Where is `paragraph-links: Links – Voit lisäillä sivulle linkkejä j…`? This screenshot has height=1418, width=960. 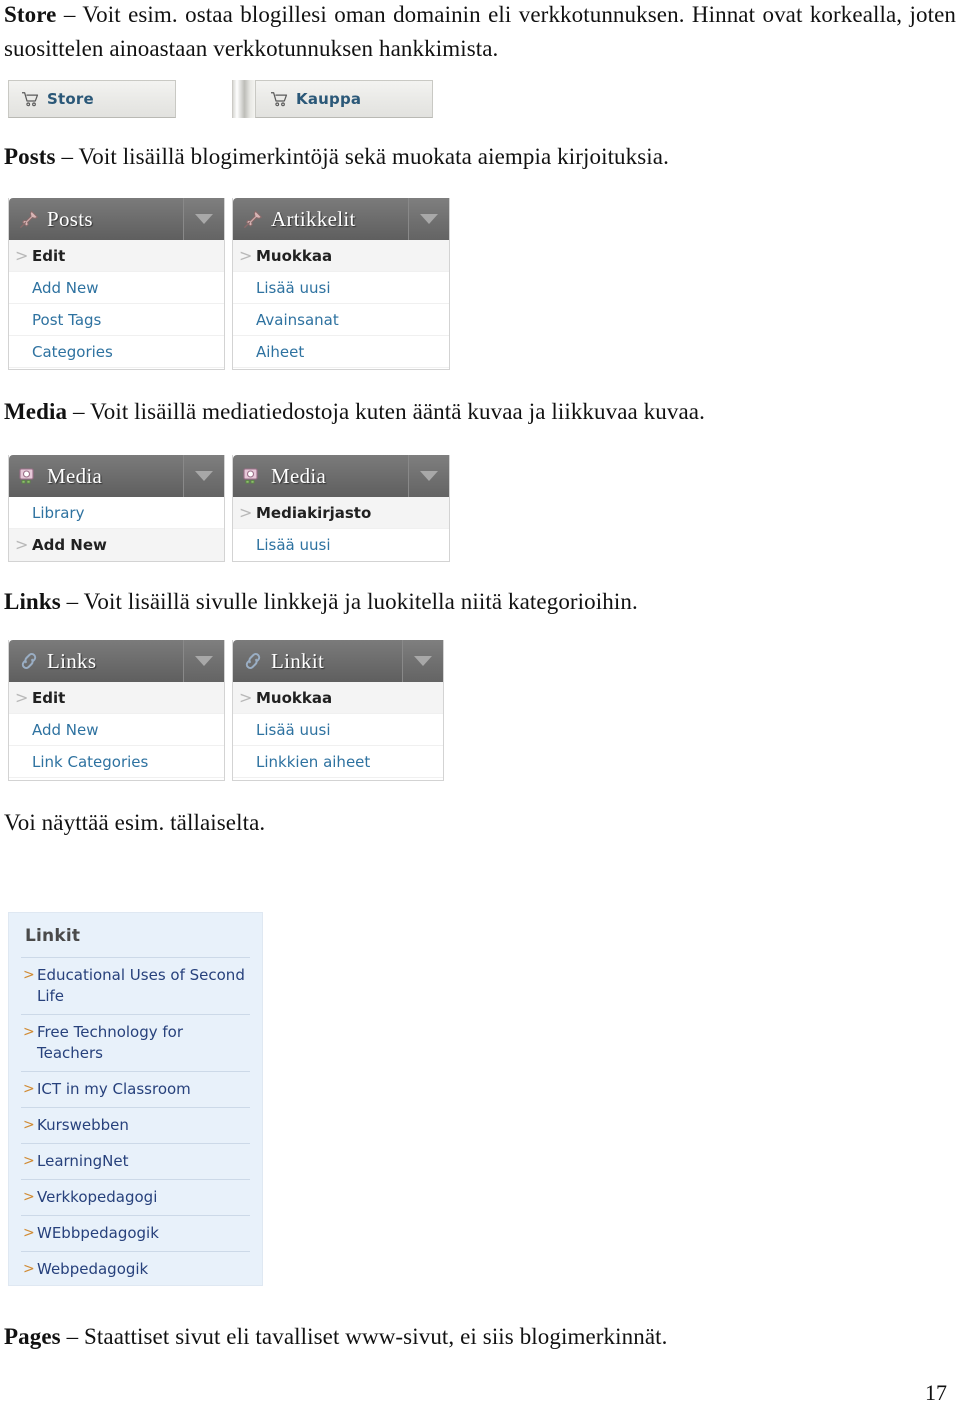 paragraph-links: Links – Voit lisäillä sivulle linkkejä j… is located at coordinates (474, 602).